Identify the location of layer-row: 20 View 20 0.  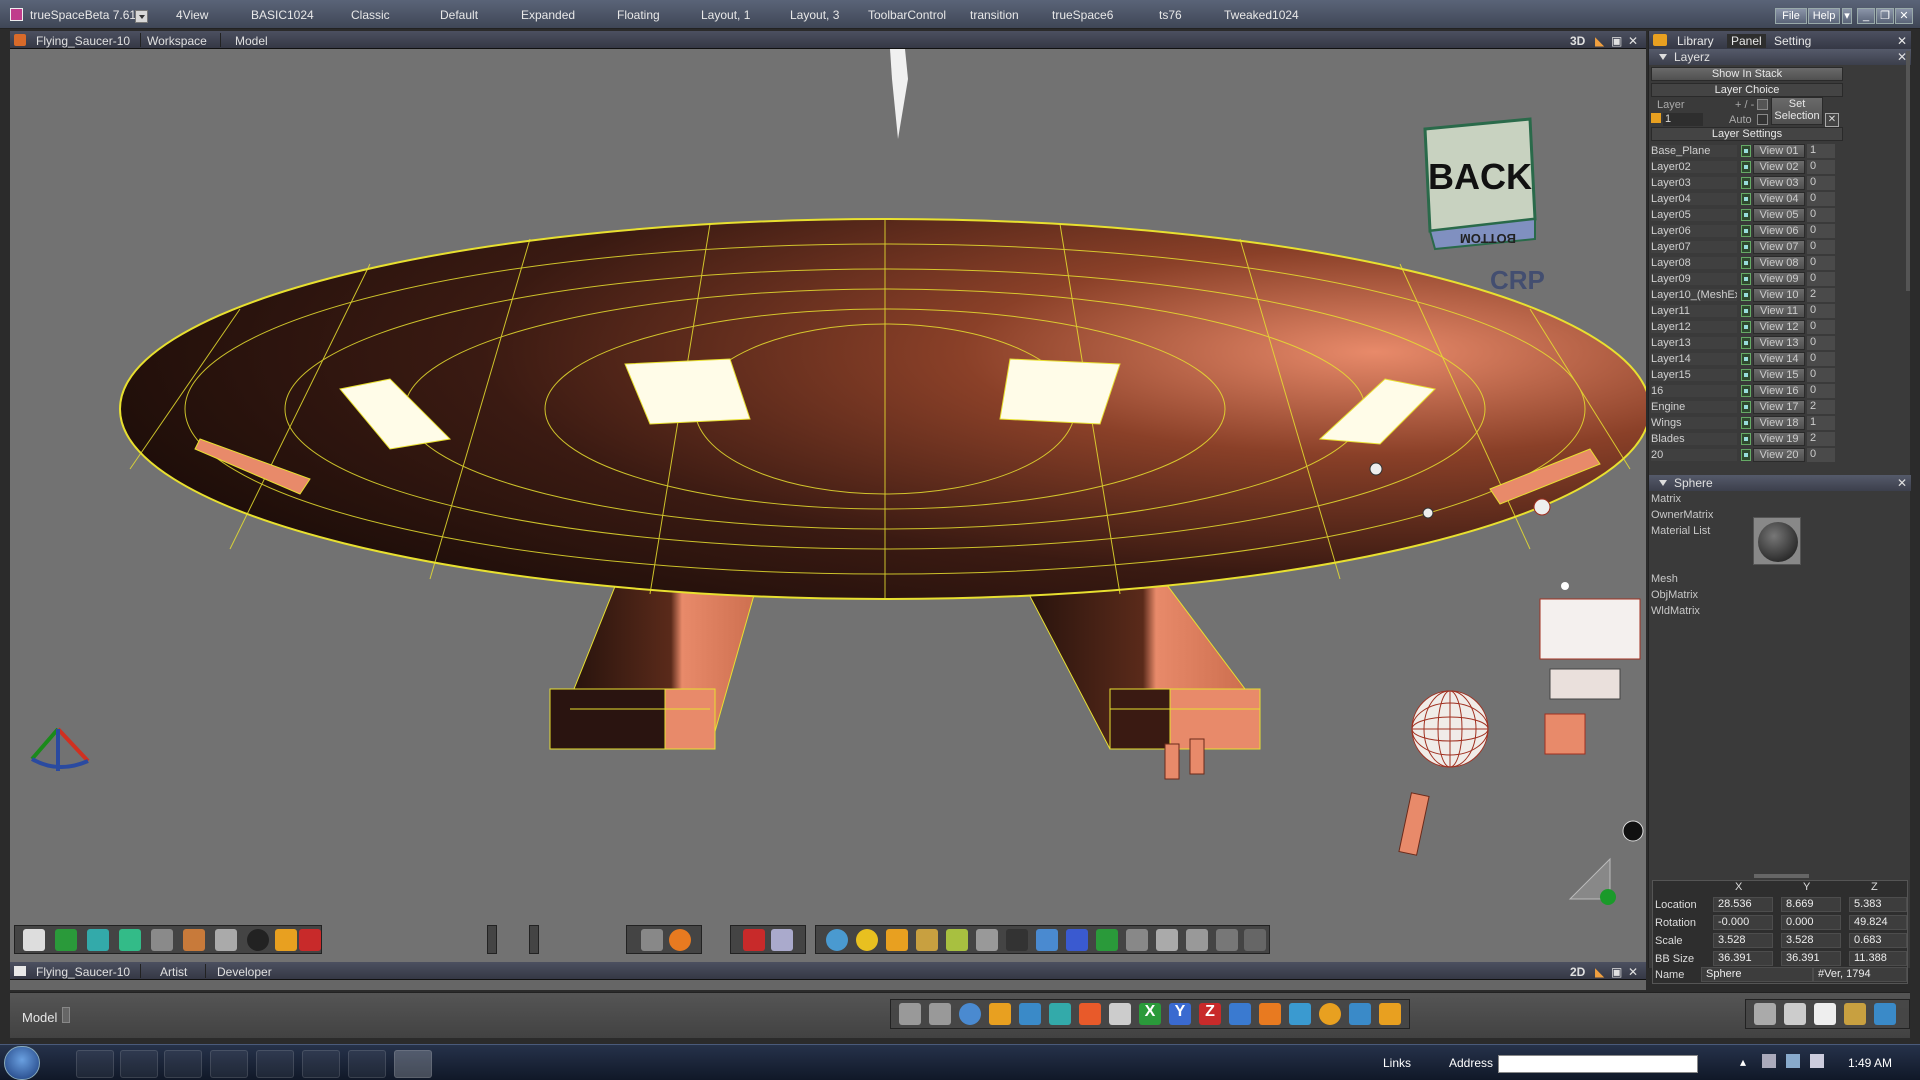
(1780, 455).